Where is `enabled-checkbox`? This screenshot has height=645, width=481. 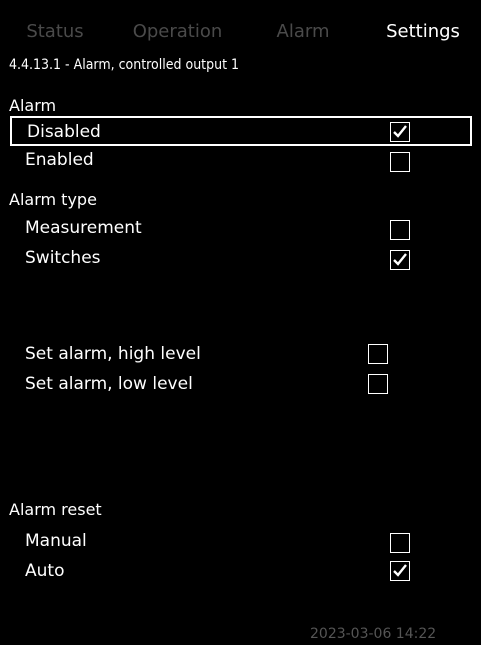
enabled-checkbox is located at coordinates (400, 162).